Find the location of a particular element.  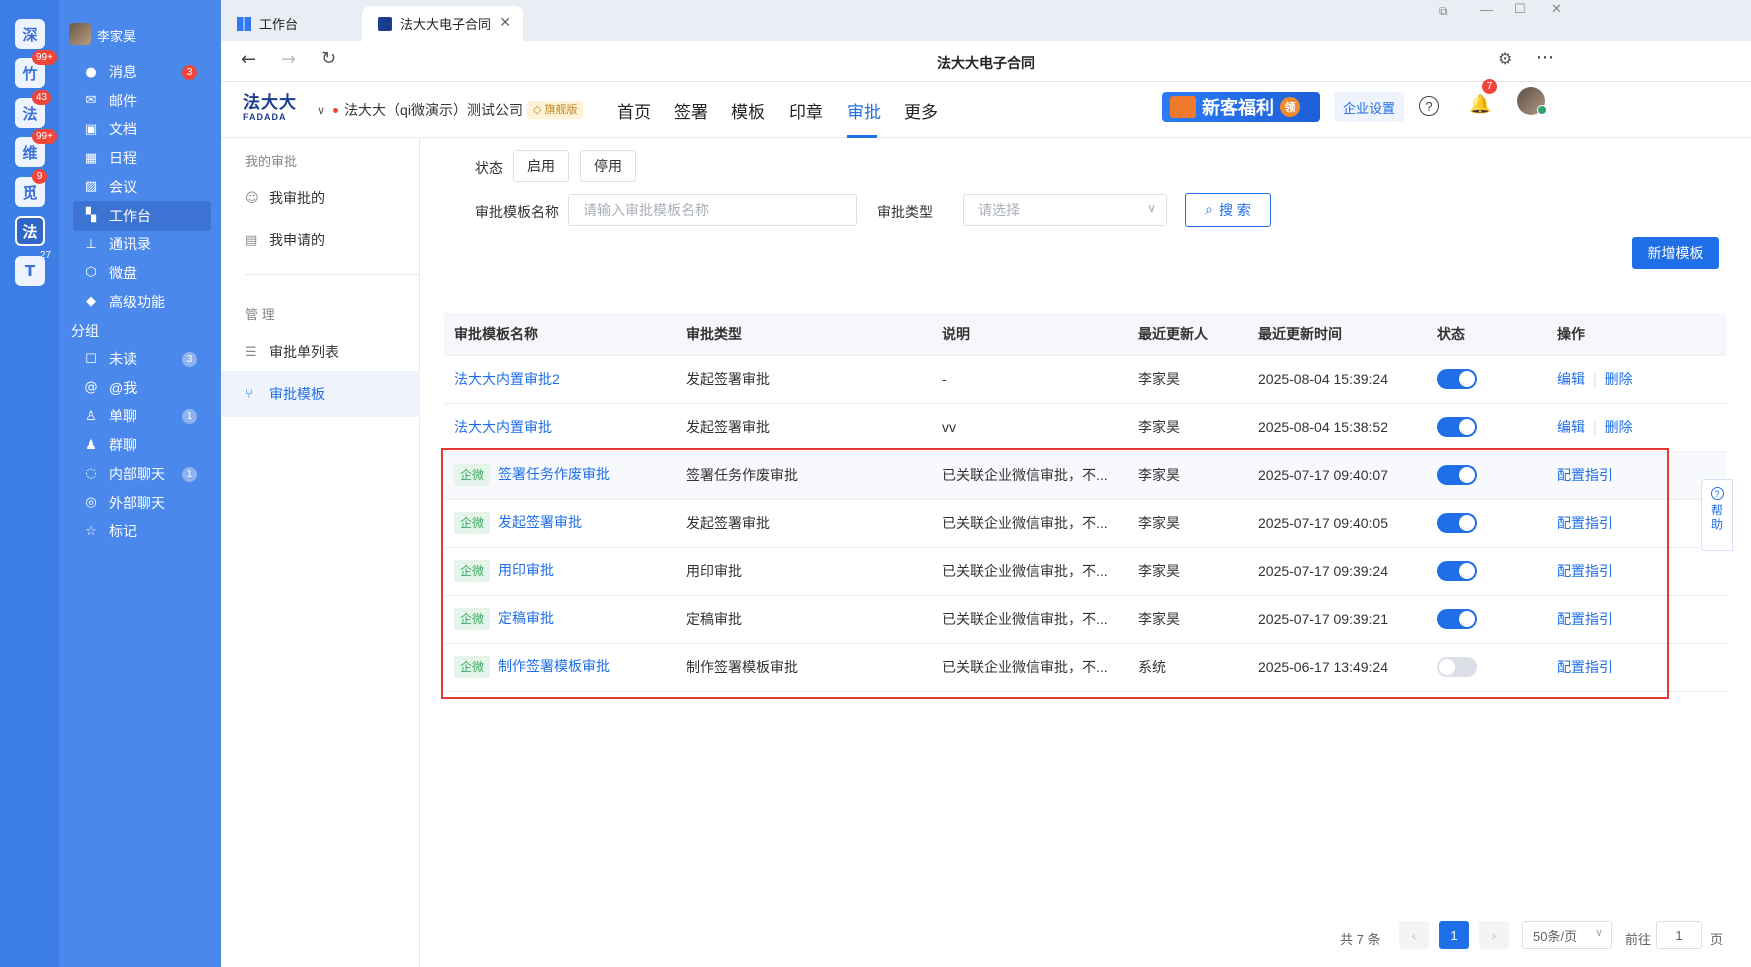

cell-name: 法大大内置审批2 is located at coordinates (560, 379).